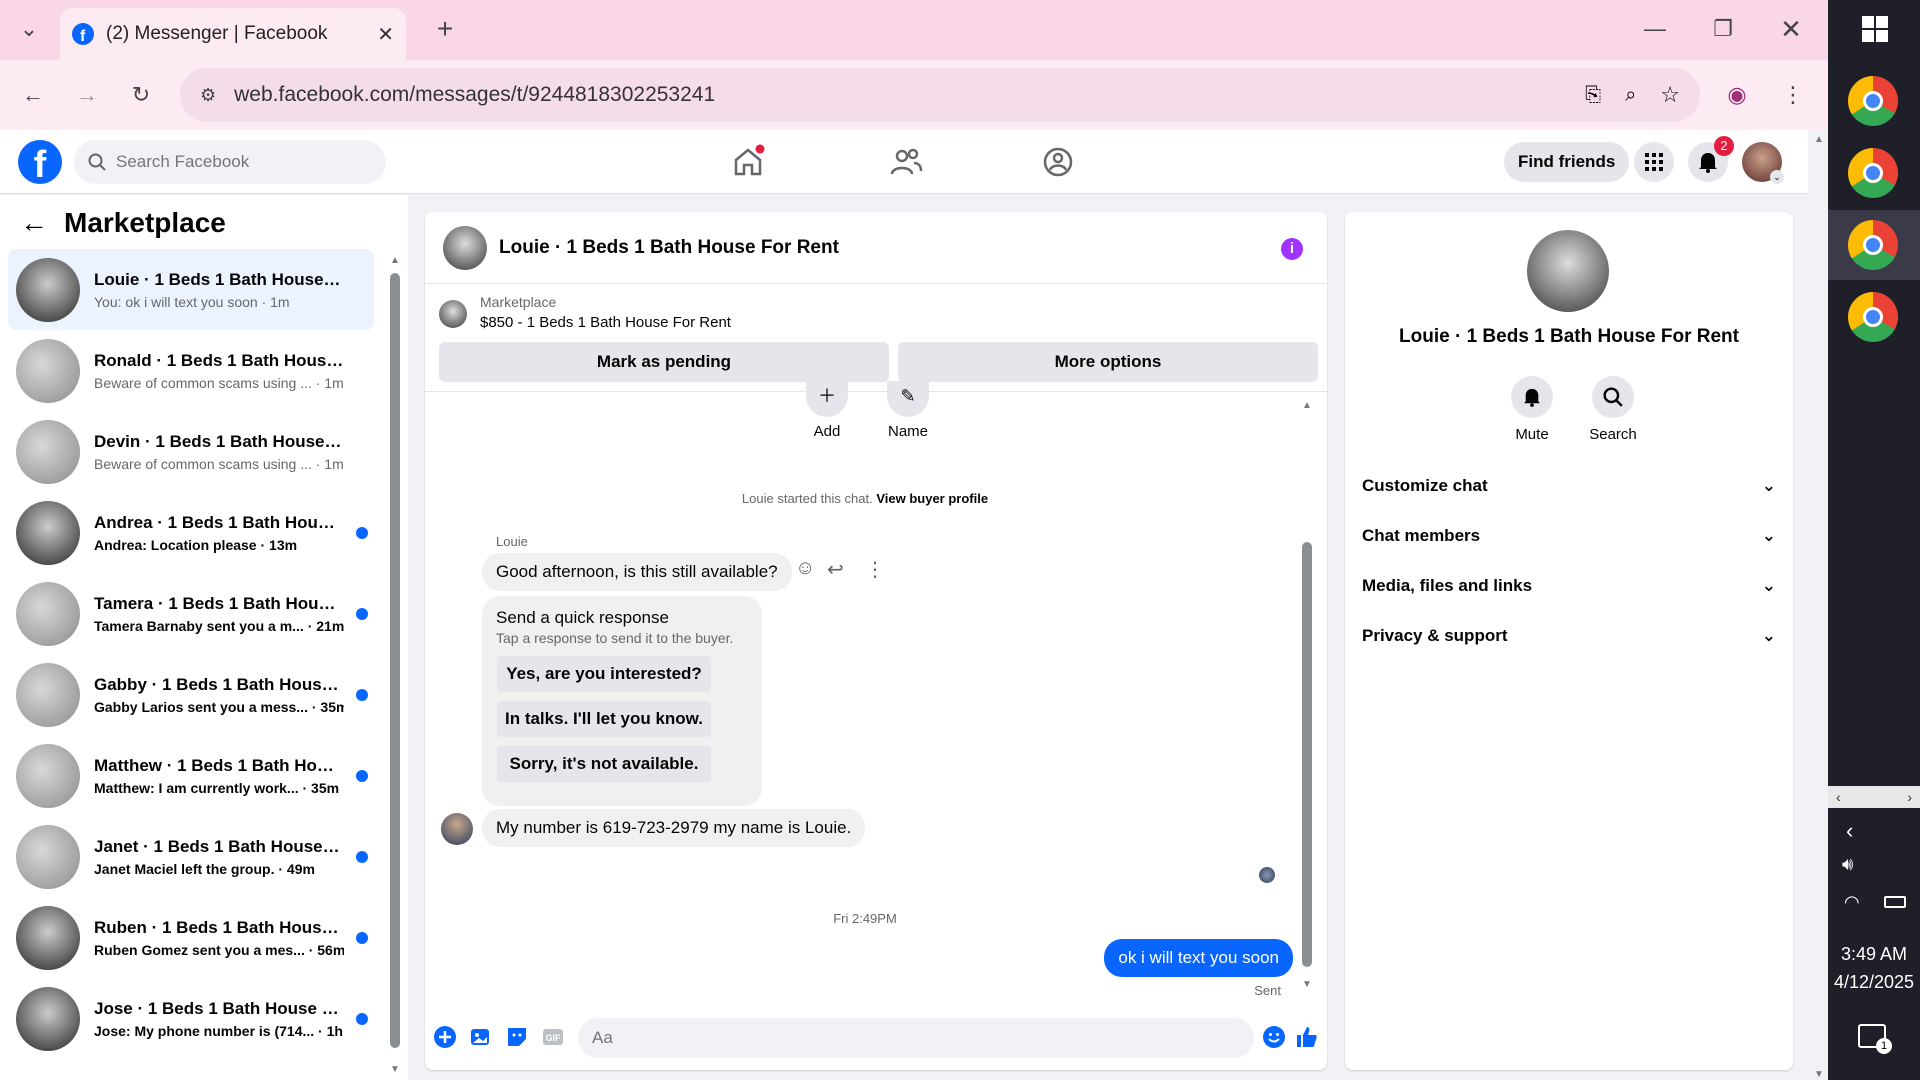 Image resolution: width=1920 pixels, height=1080 pixels. What do you see at coordinates (1292, 249) in the screenshot?
I see `info-icon: i` at bounding box center [1292, 249].